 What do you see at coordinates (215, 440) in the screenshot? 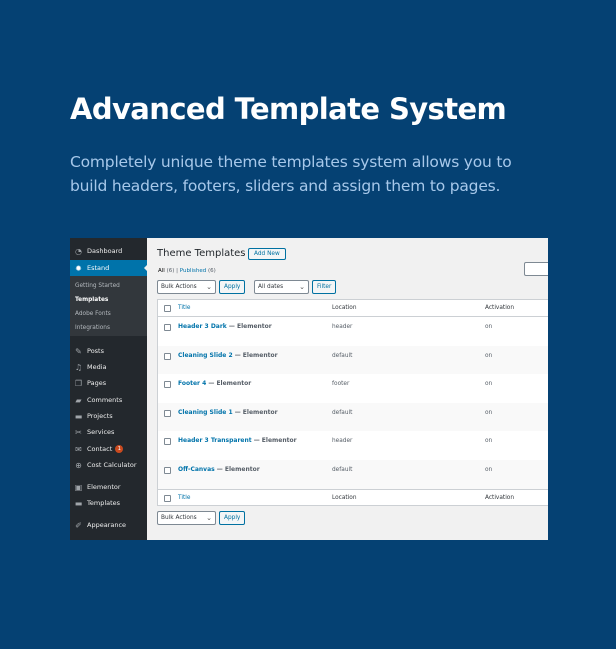
I see `template-title-link: Header 3 Transparent` at bounding box center [215, 440].